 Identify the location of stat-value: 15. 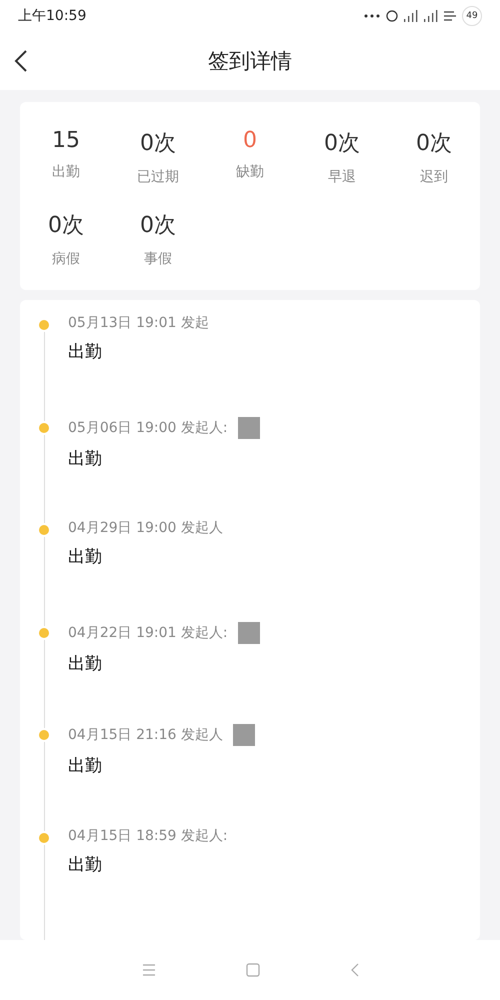
(66, 140).